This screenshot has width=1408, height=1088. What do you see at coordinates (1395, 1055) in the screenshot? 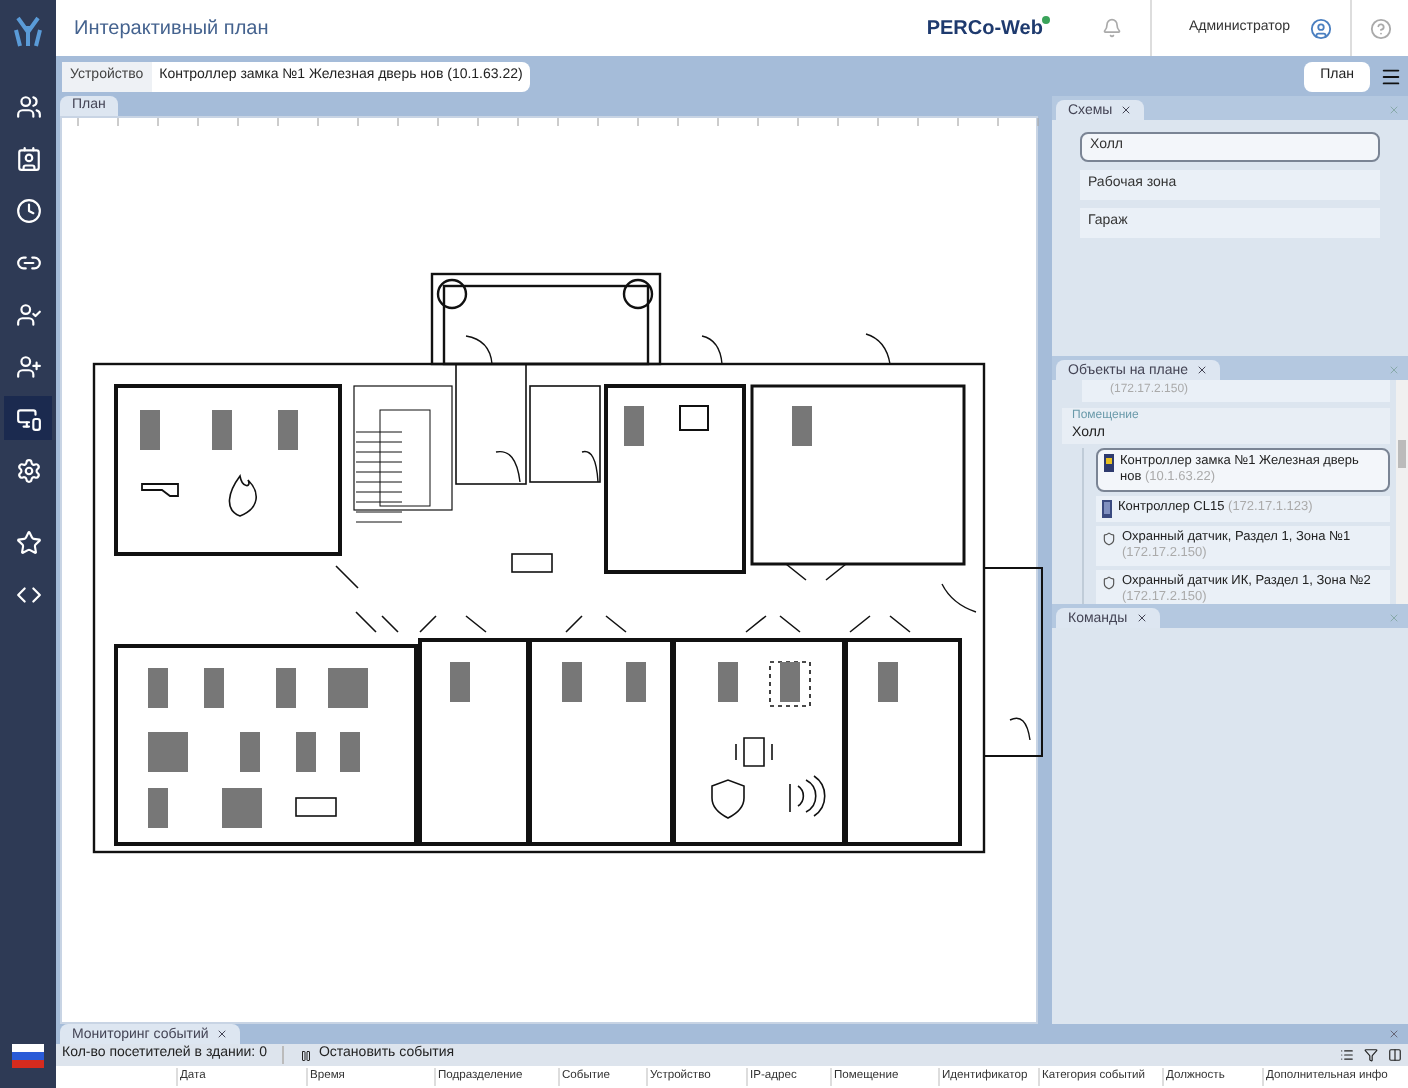
I see `columns-icon` at bounding box center [1395, 1055].